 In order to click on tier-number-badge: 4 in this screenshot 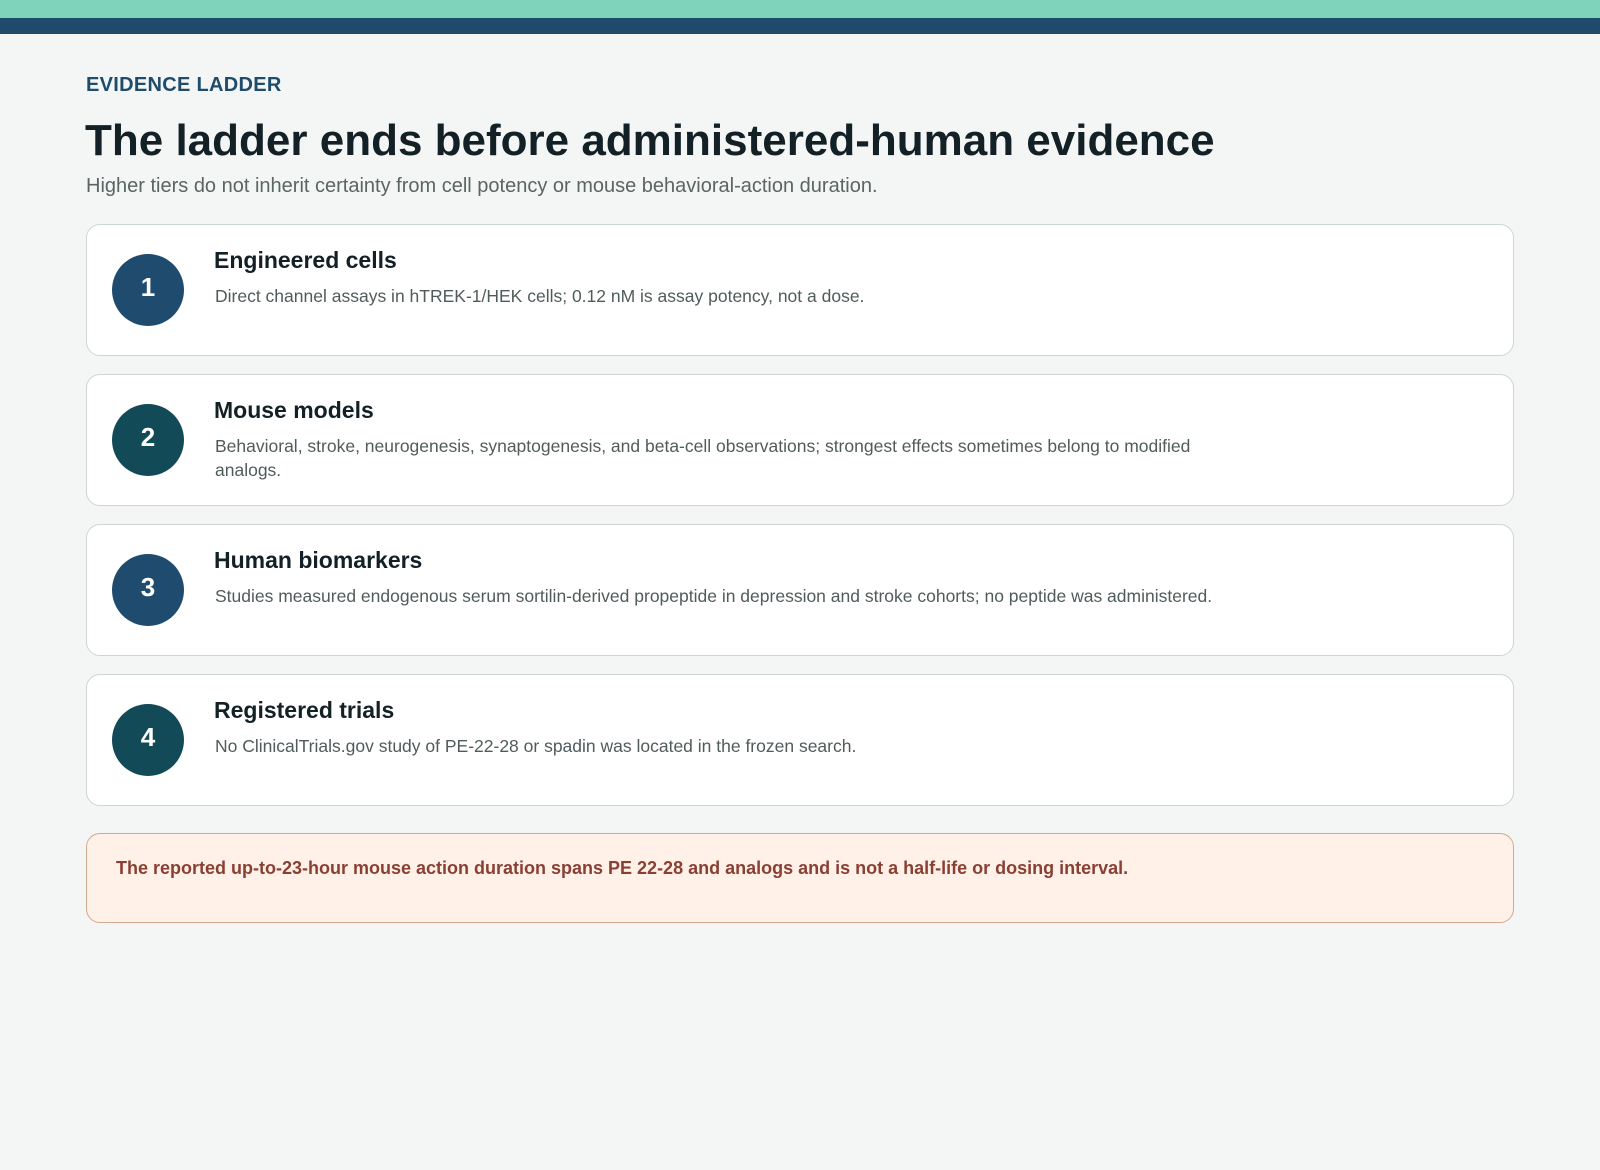, I will do `click(148, 740)`.